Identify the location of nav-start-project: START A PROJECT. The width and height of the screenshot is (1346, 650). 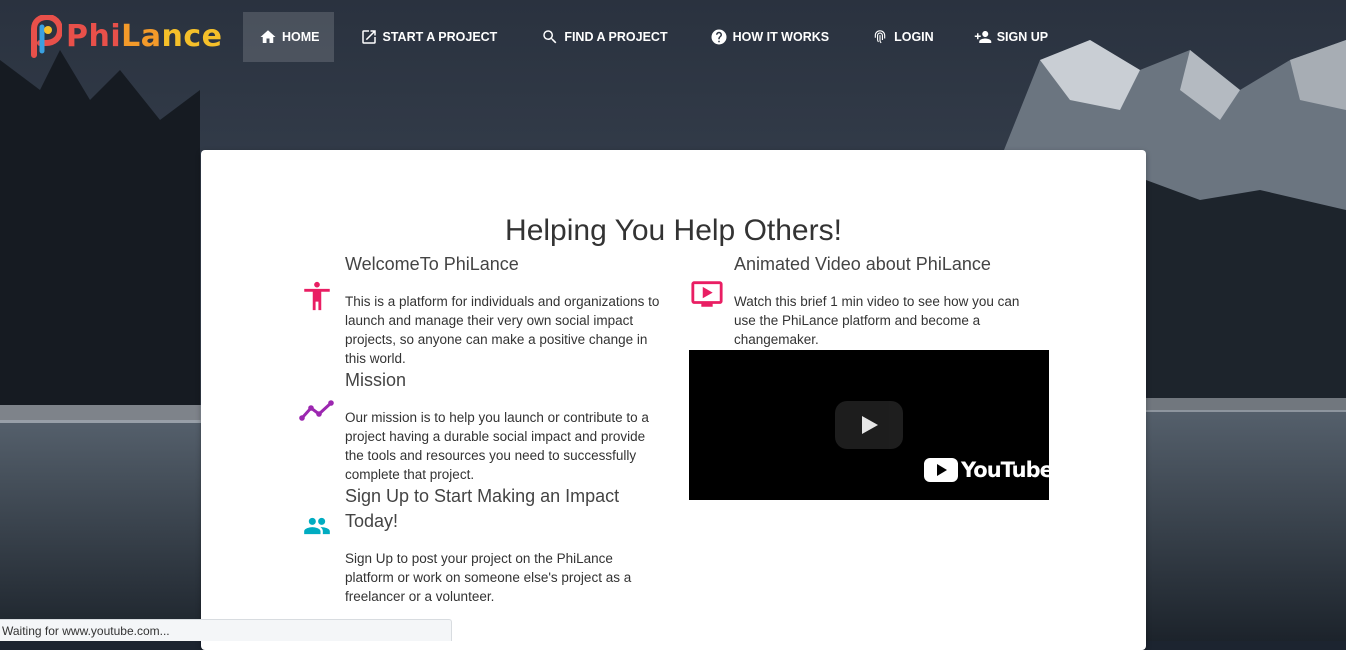
(428, 37).